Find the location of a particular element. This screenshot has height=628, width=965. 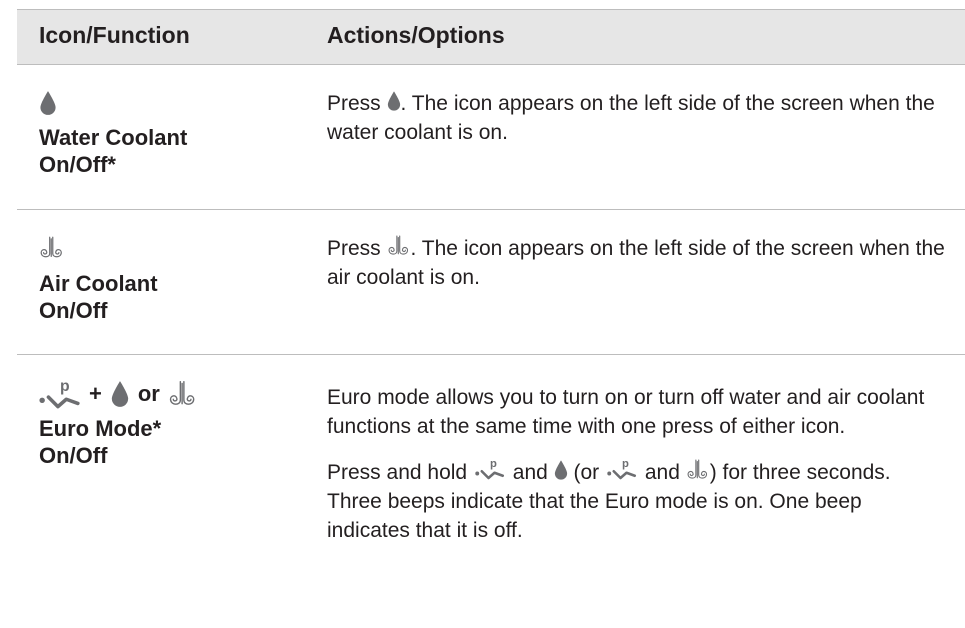

function-cell: Air Coolant On/Off is located at coordinates (98, 280).